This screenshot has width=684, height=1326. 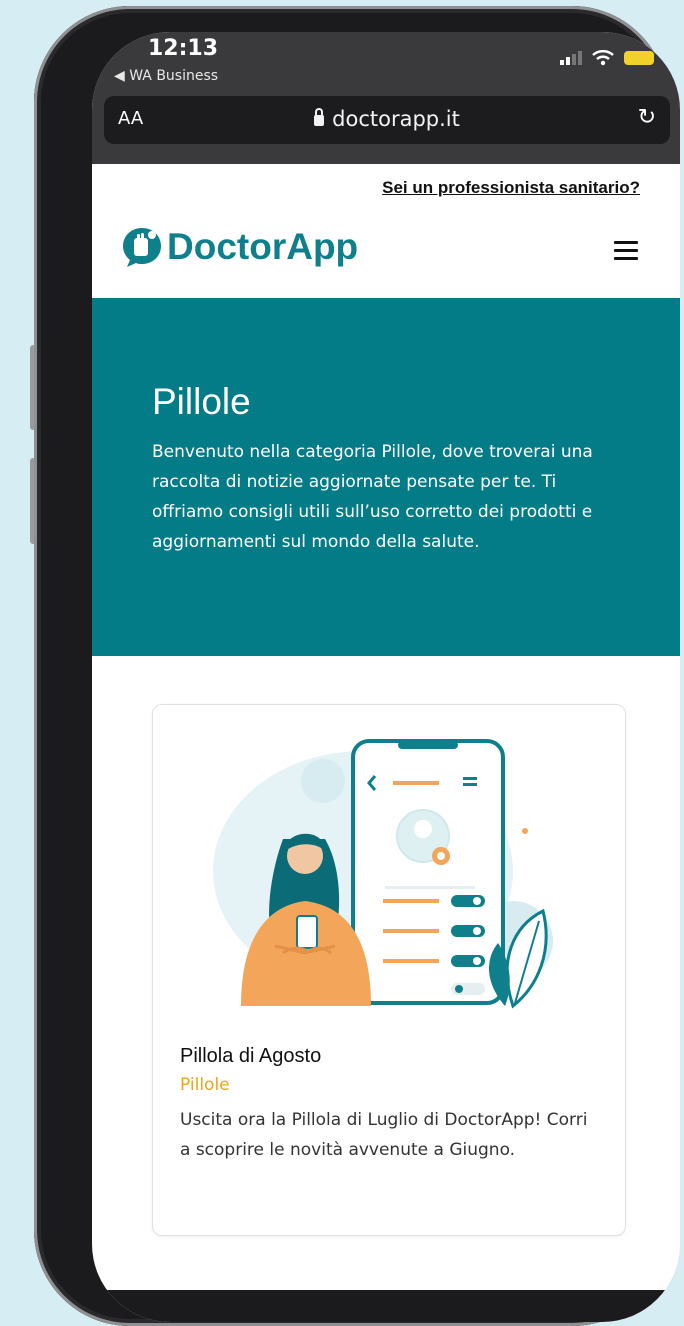 I want to click on battery-icon, so click(x=639, y=58).